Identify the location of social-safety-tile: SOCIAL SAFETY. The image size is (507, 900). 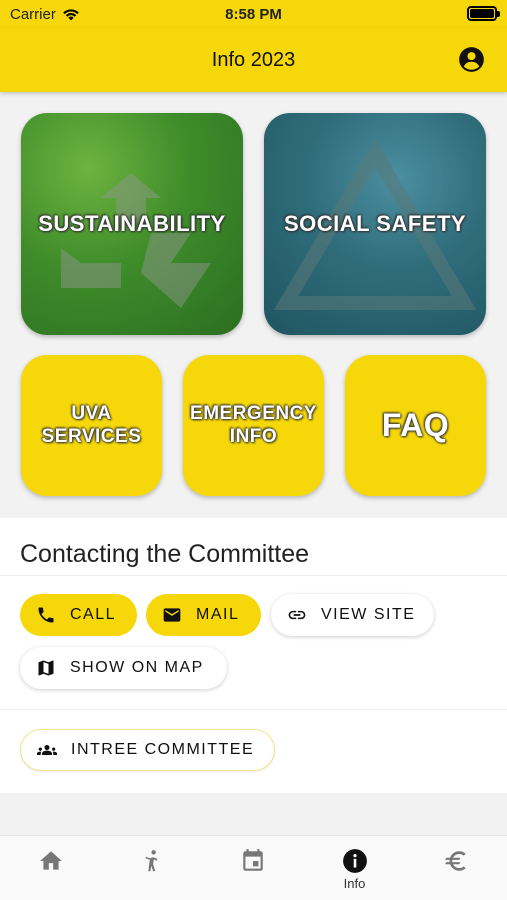
(375, 224).